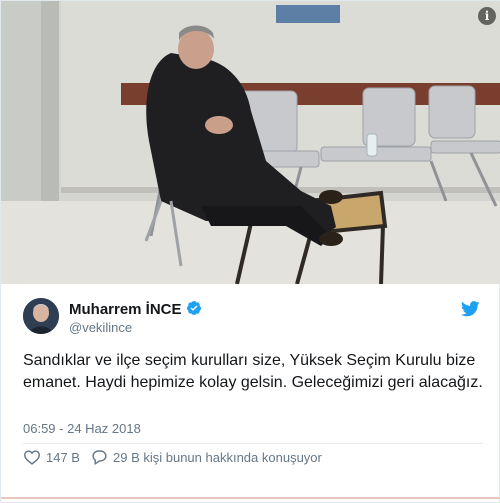 Image resolution: width=500 pixels, height=503 pixels. I want to click on divider, so click(253, 443).